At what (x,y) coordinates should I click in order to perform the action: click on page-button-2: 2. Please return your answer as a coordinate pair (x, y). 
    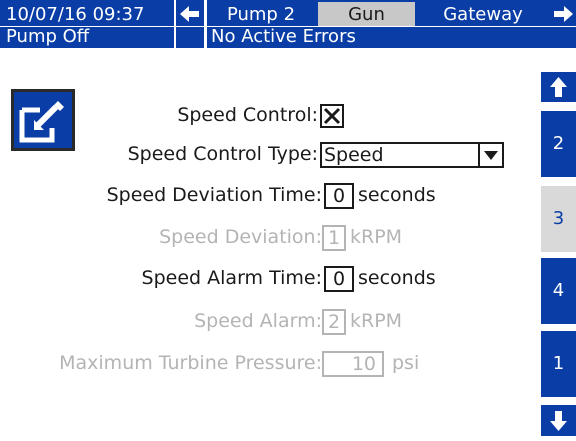
    Looking at the image, I should click on (558, 144).